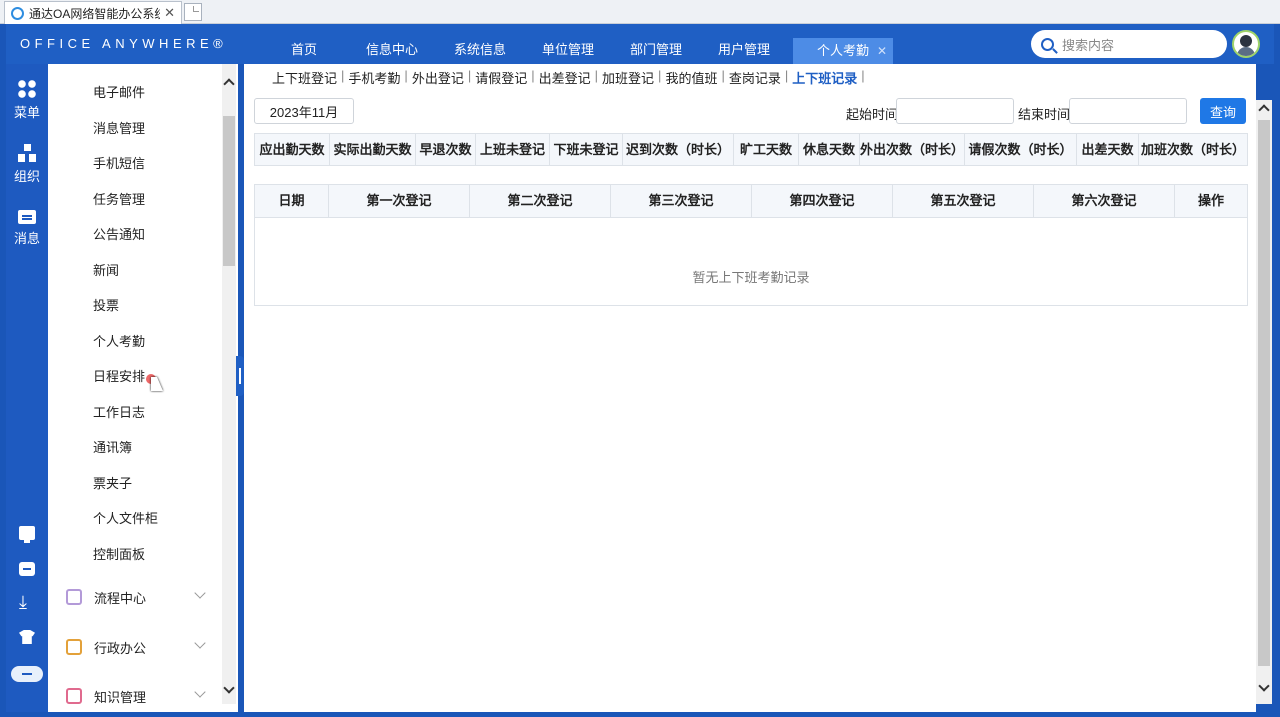 The image size is (1280, 717). What do you see at coordinates (824, 77) in the screenshot?
I see `subtab-attendance-records: 上下班记录` at bounding box center [824, 77].